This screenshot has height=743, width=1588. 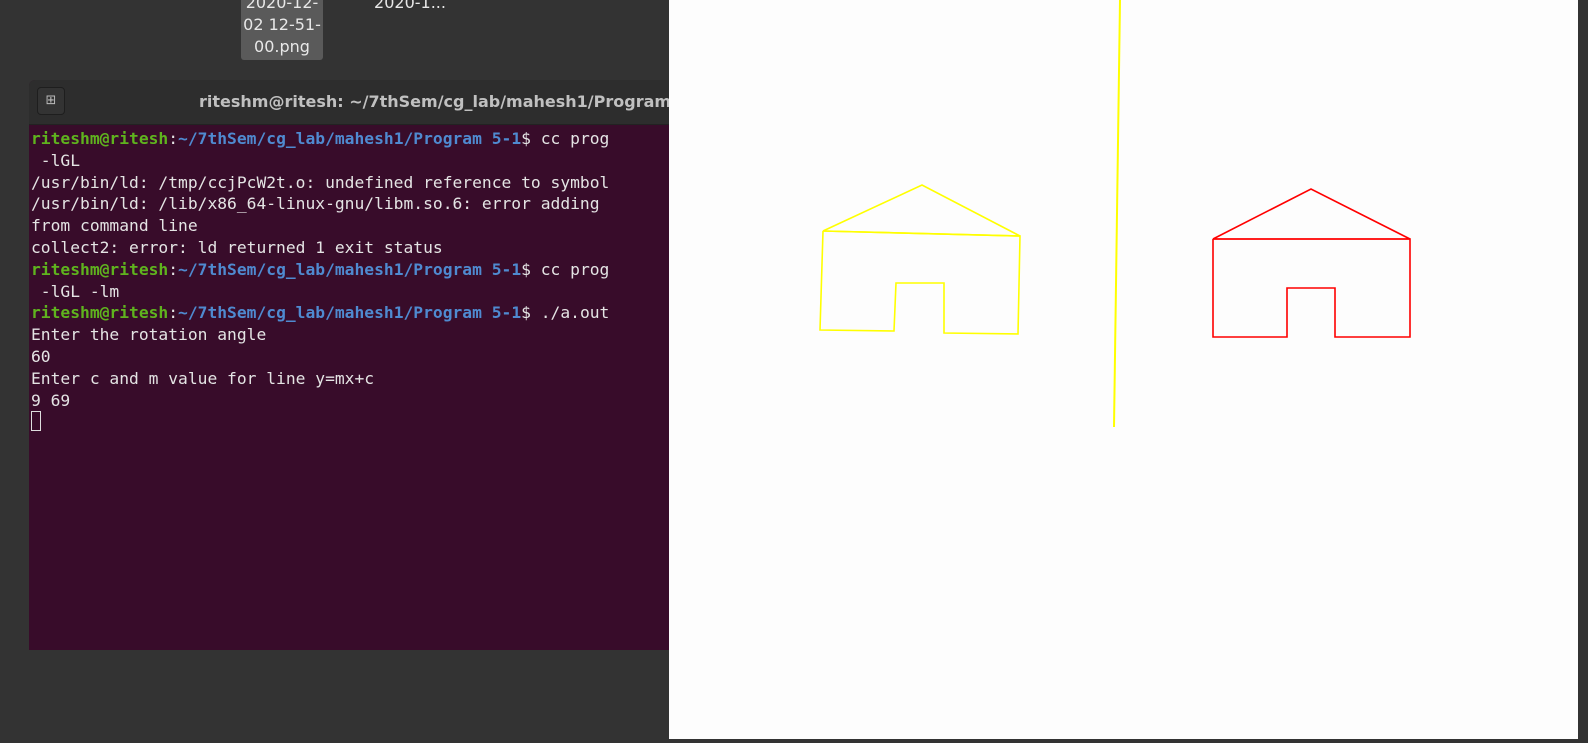 I want to click on reflected-house-body, so click(x=920, y=282).